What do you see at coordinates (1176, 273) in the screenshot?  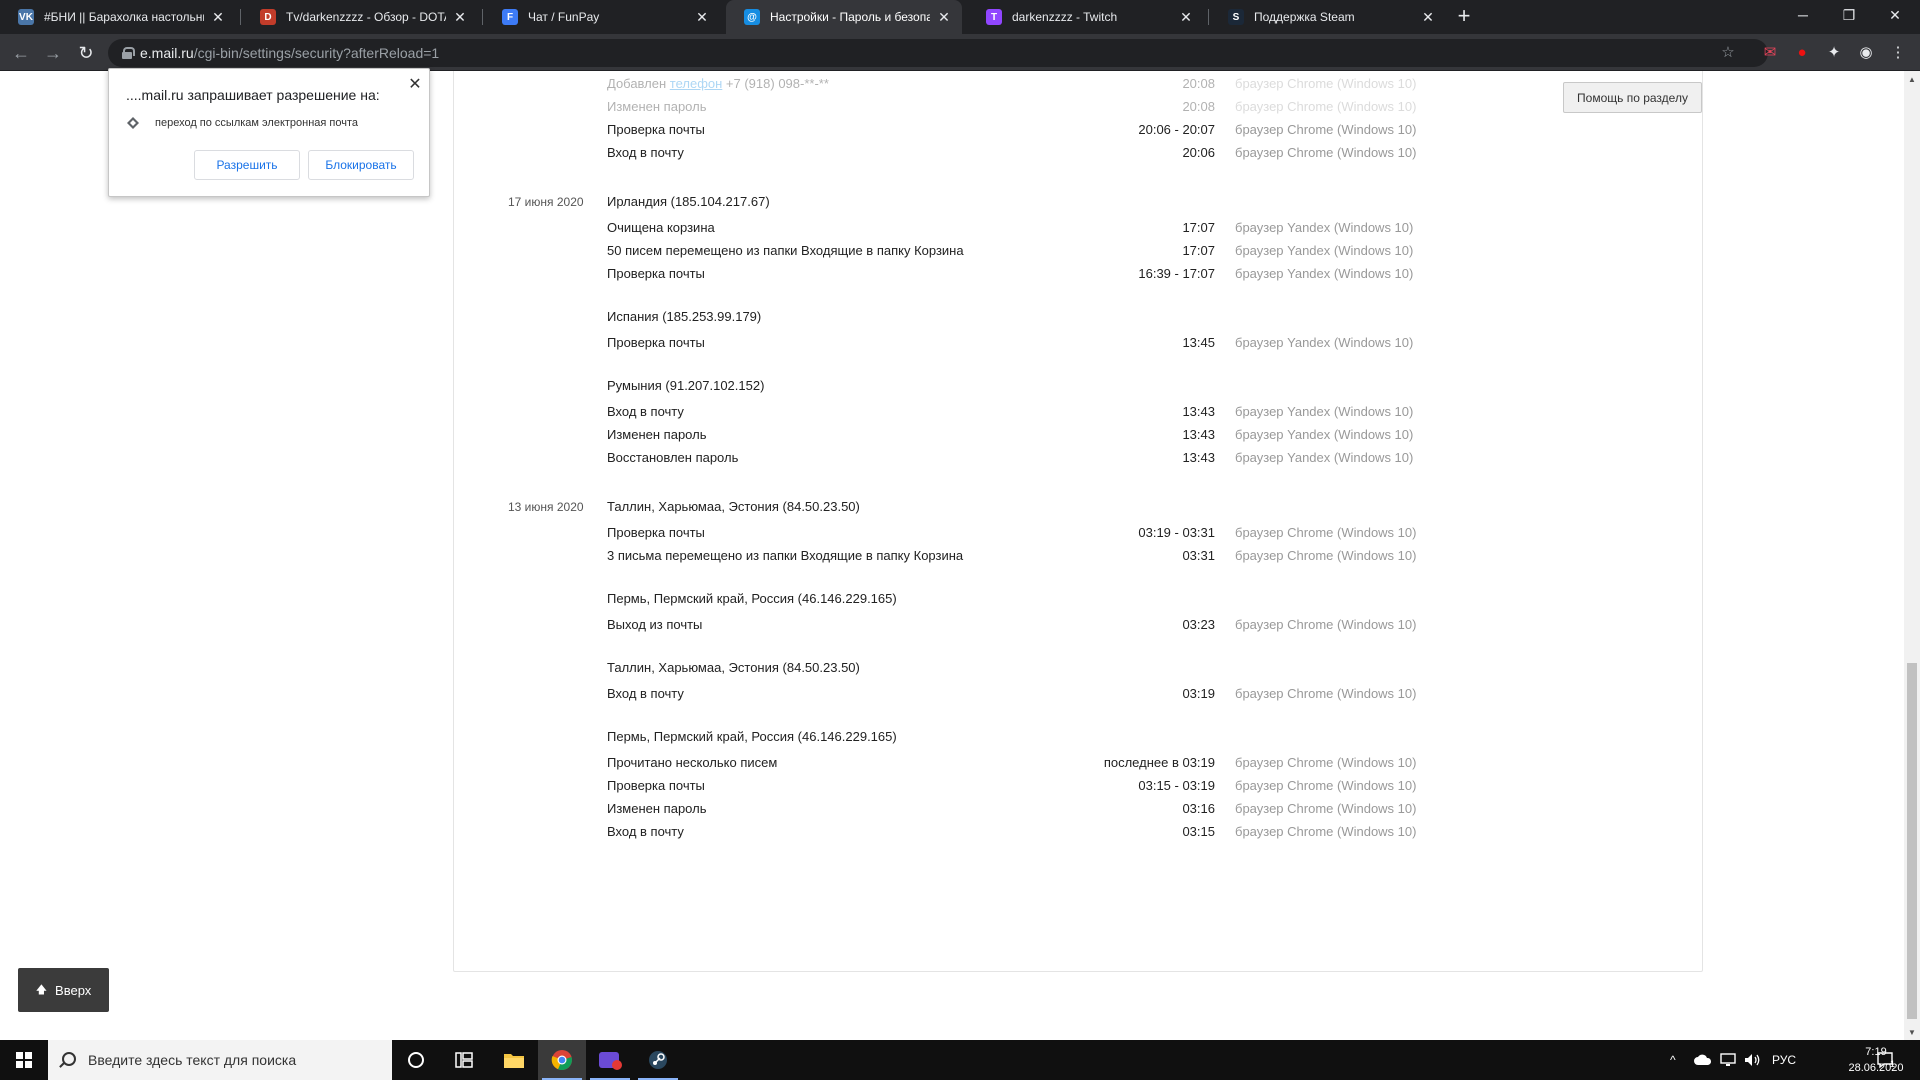 I see `log-time: 16:39 - 17:07` at bounding box center [1176, 273].